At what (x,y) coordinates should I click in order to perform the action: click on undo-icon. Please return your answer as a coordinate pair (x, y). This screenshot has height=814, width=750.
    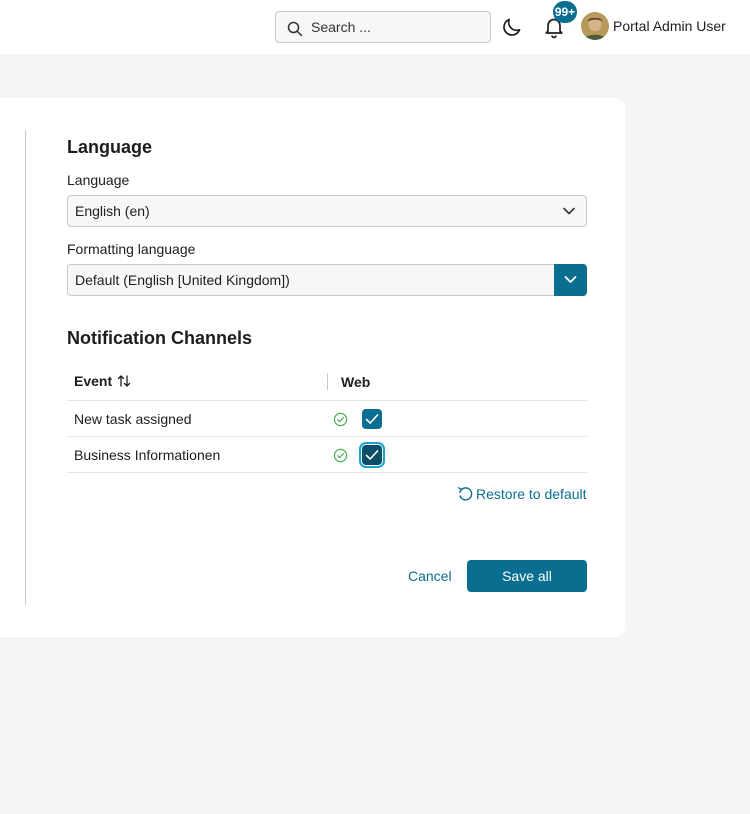
    Looking at the image, I should click on (465, 494).